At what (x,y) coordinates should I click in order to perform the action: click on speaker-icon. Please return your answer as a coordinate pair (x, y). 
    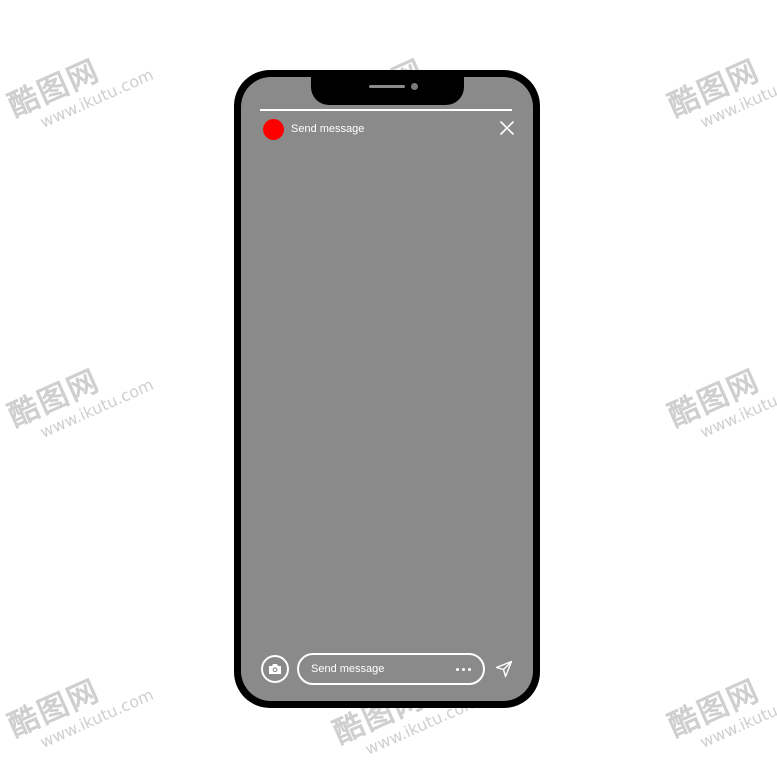
    Looking at the image, I should click on (387, 86).